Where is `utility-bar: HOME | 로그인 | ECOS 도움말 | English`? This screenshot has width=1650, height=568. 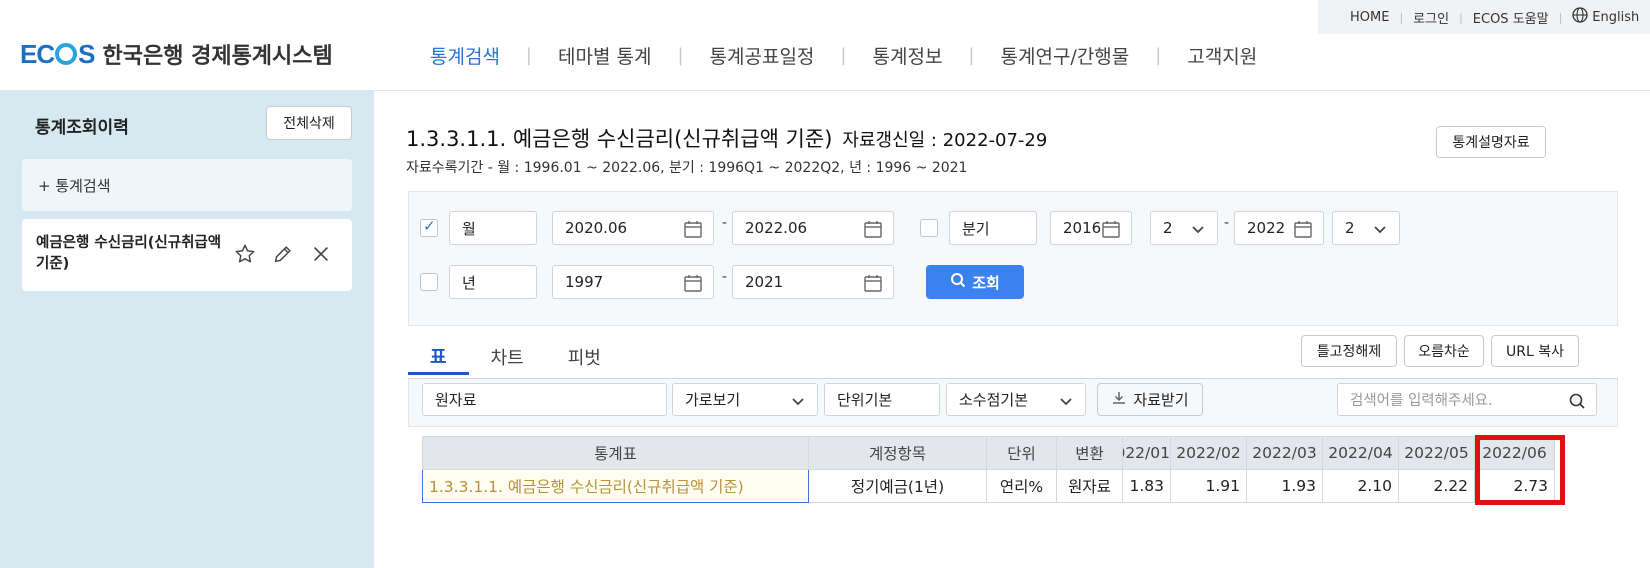
utility-bar: HOME | 로그인 | ECOS 도움말 | English is located at coordinates (1484, 17).